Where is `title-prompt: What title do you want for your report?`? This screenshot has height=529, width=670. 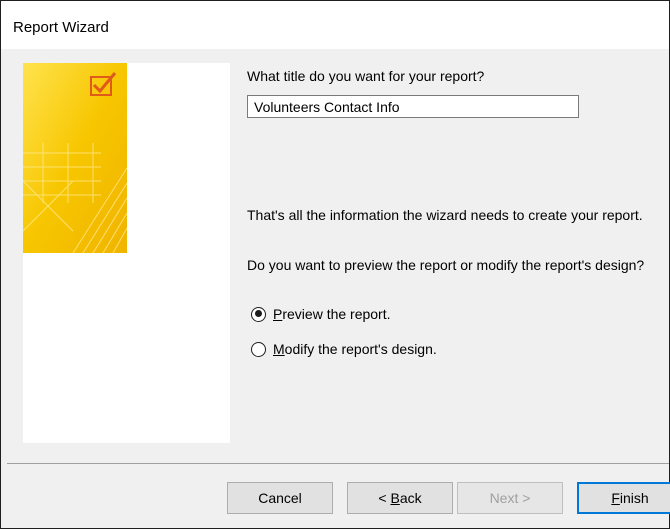 title-prompt: What title do you want for your report? is located at coordinates (366, 76).